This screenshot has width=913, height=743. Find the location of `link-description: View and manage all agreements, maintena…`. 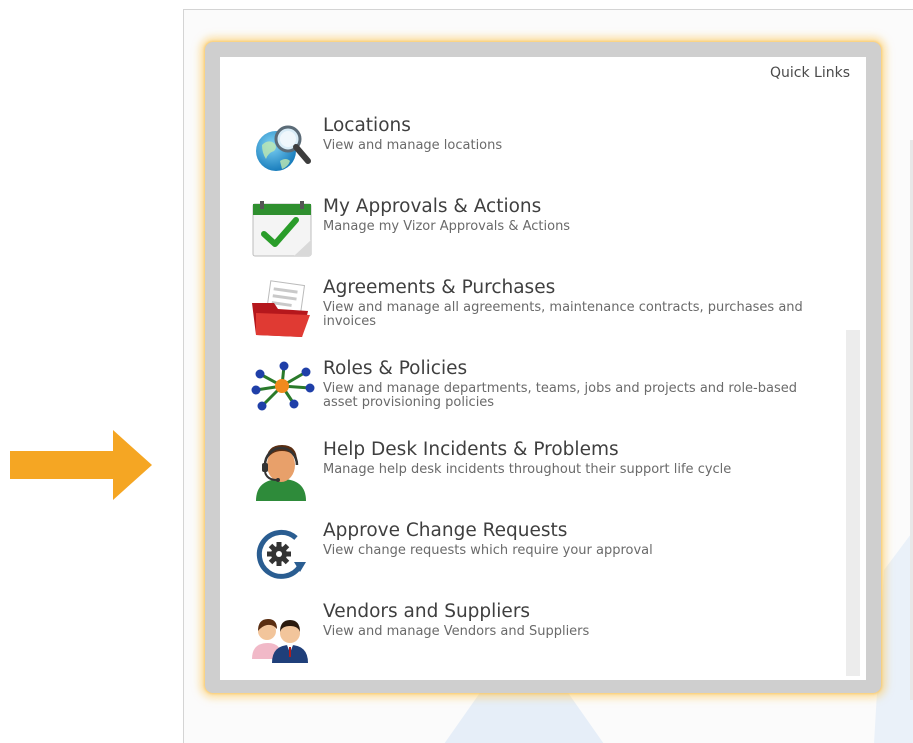

link-description: View and manage all agreements, maintena… is located at coordinates (563, 314).